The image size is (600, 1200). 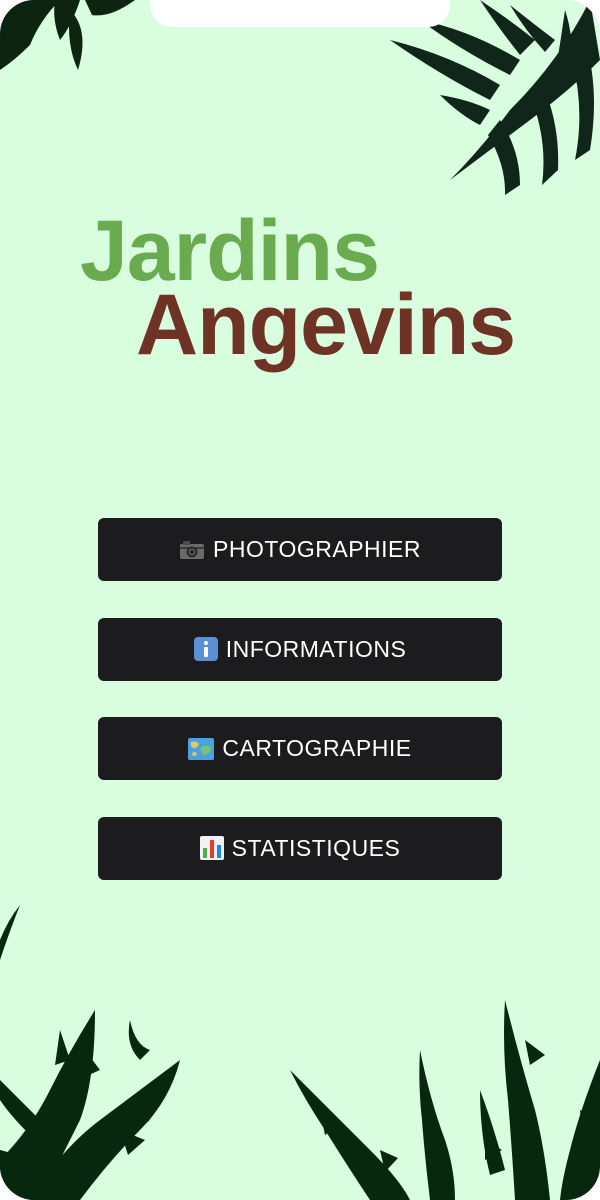 What do you see at coordinates (201, 748) in the screenshot?
I see `map-icon` at bounding box center [201, 748].